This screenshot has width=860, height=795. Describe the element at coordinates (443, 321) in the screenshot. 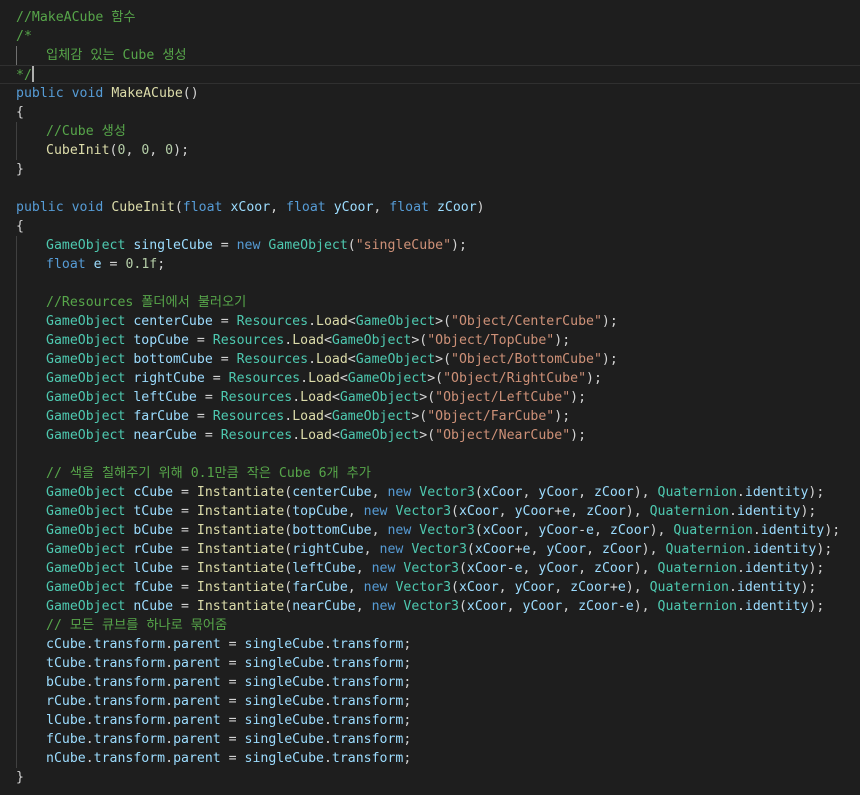

I see `token-plain: >(` at that location.